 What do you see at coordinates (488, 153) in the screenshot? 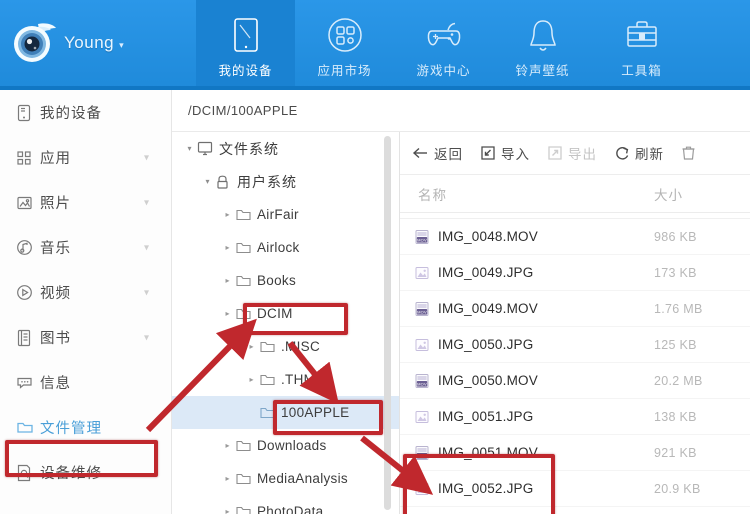
I see `import-icon` at bounding box center [488, 153].